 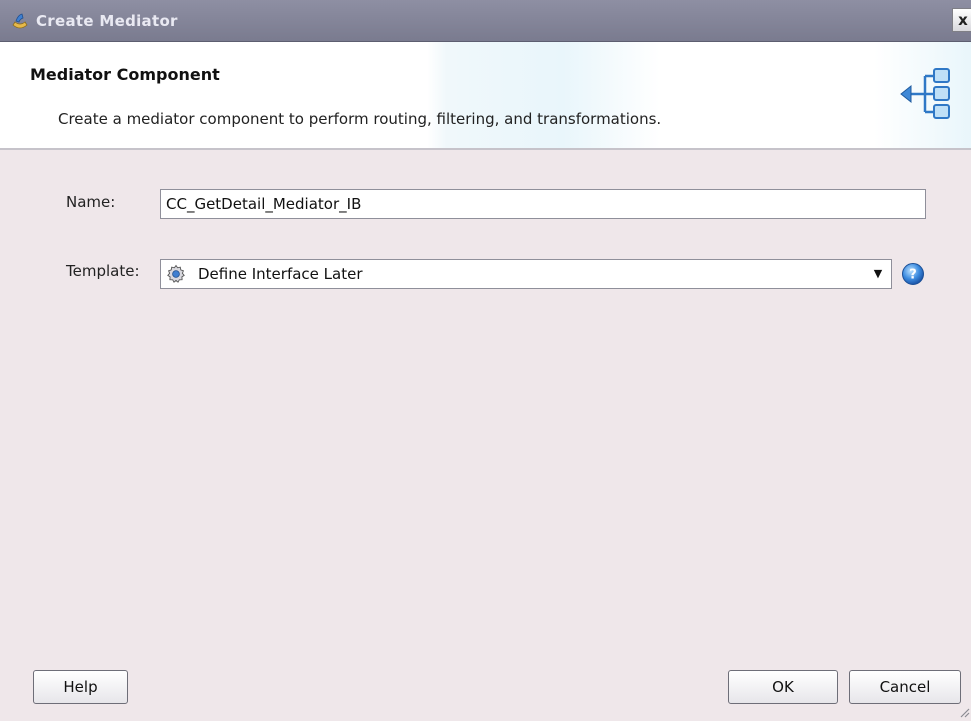 I want to click on template-selected-value: Define Interface Later, so click(x=280, y=274).